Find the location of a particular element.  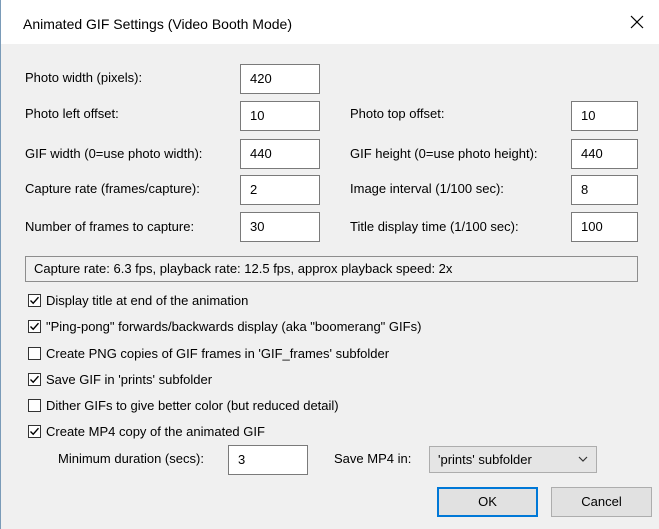

min-duration-input: 3 is located at coordinates (268, 460).